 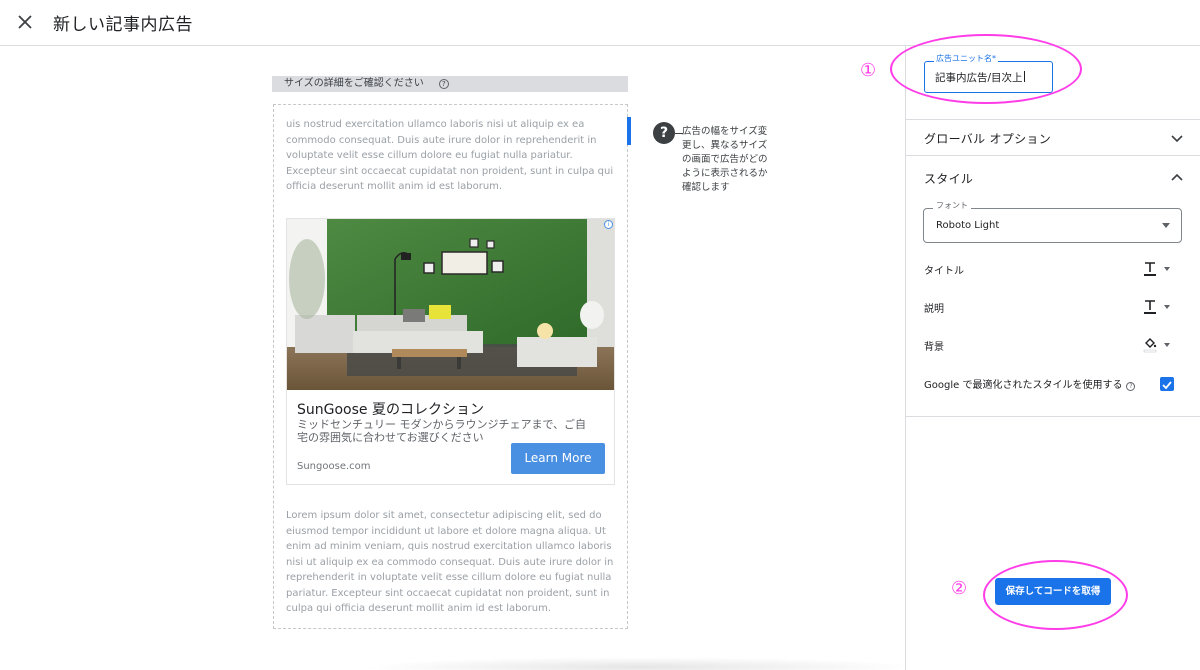 What do you see at coordinates (1053, 591) in the screenshot?
I see `save-and-get-code-button: 保存してコードを取得` at bounding box center [1053, 591].